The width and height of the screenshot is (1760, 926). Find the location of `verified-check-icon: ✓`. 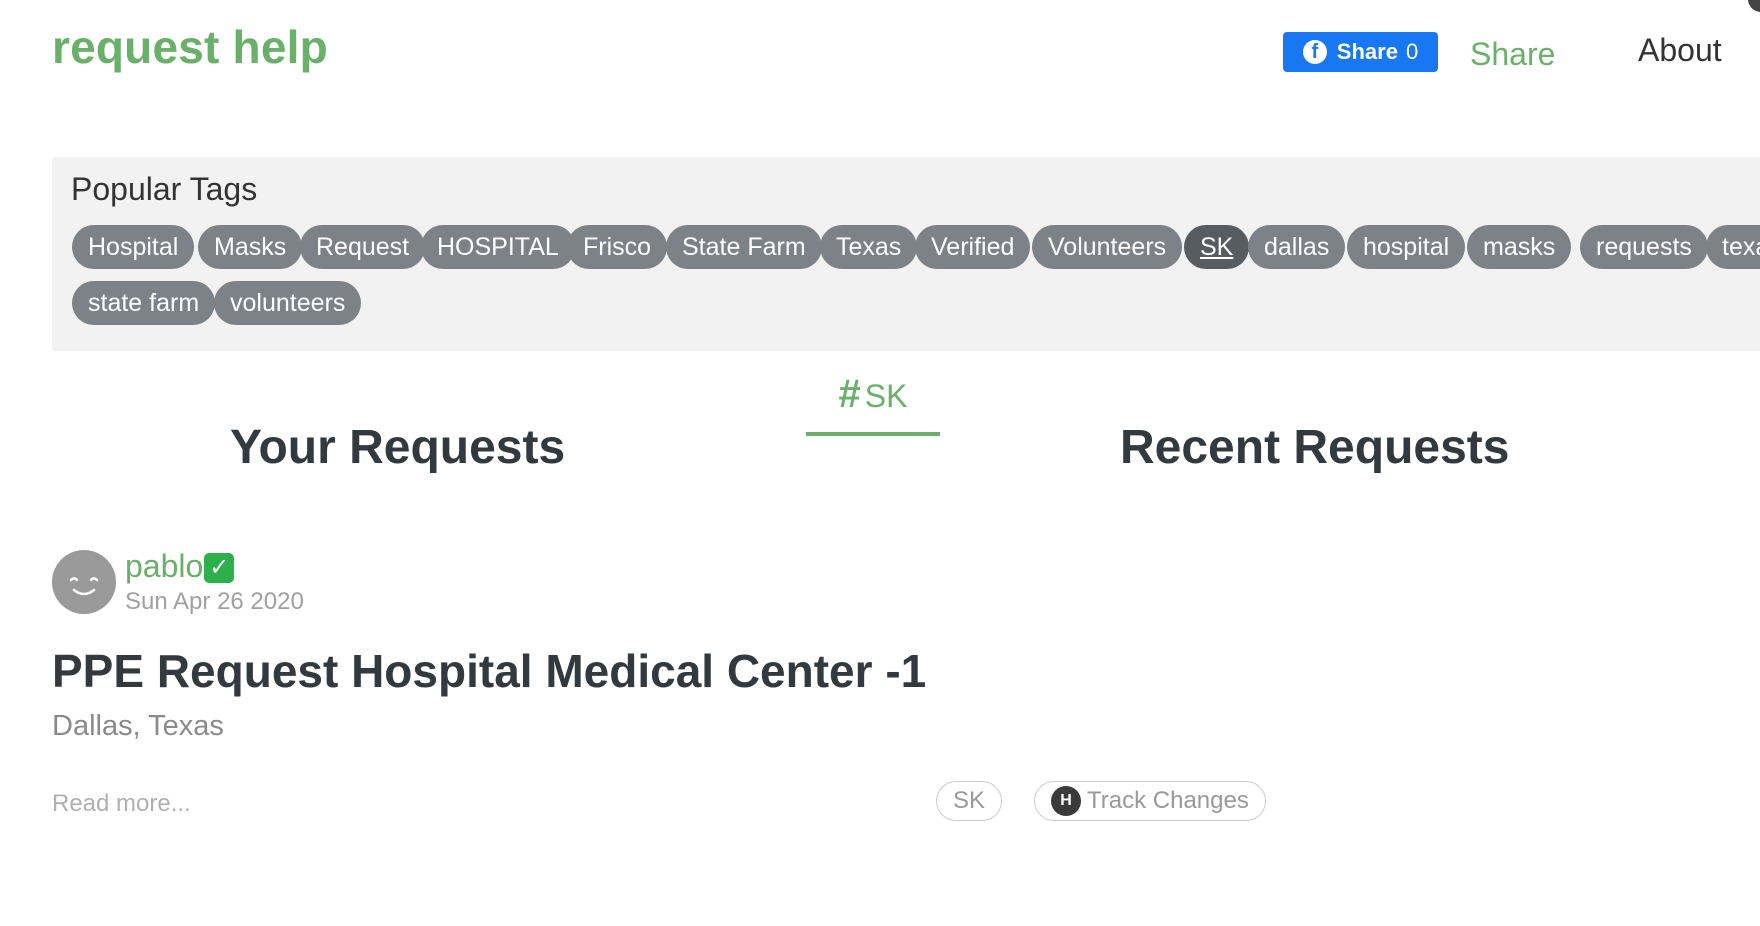

verified-check-icon: ✓ is located at coordinates (219, 568).